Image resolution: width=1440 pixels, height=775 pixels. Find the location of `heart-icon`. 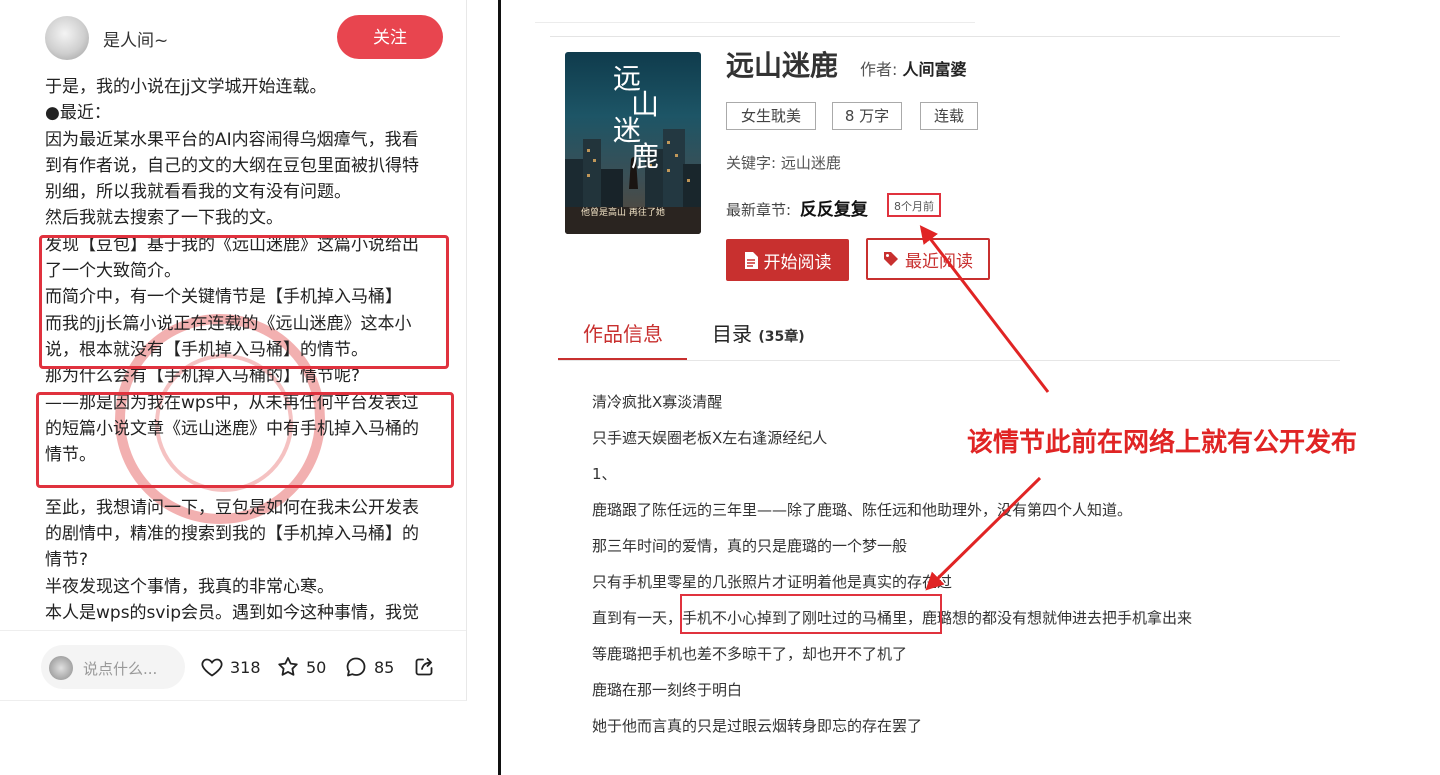

heart-icon is located at coordinates (212, 667).